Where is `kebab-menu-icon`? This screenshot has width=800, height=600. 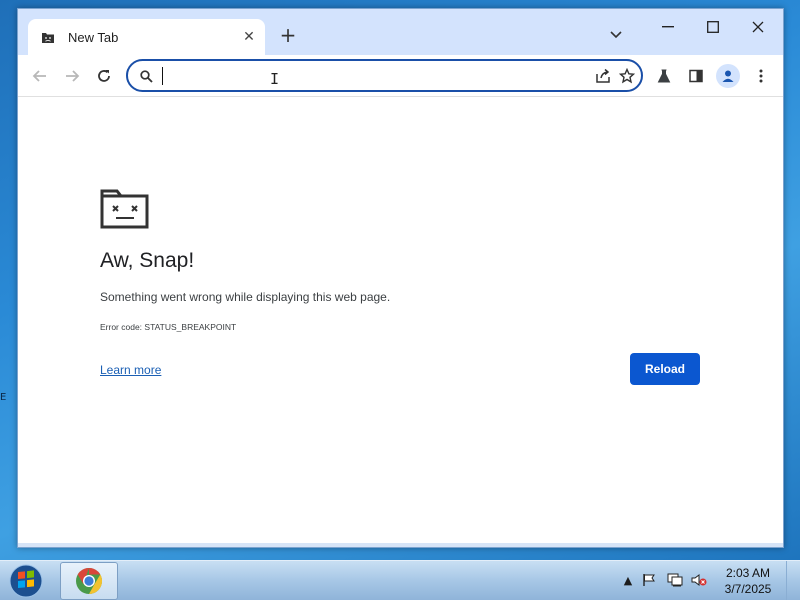
kebab-menu-icon is located at coordinates (761, 76).